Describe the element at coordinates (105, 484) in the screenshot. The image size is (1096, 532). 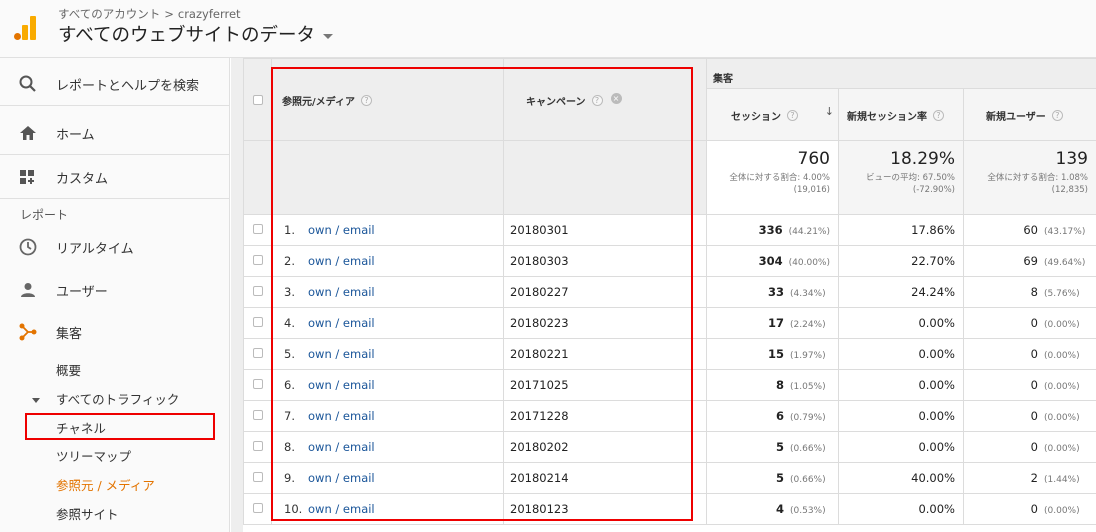
I see `sidebar-item-source-medium: 参照元 / メディア` at that location.